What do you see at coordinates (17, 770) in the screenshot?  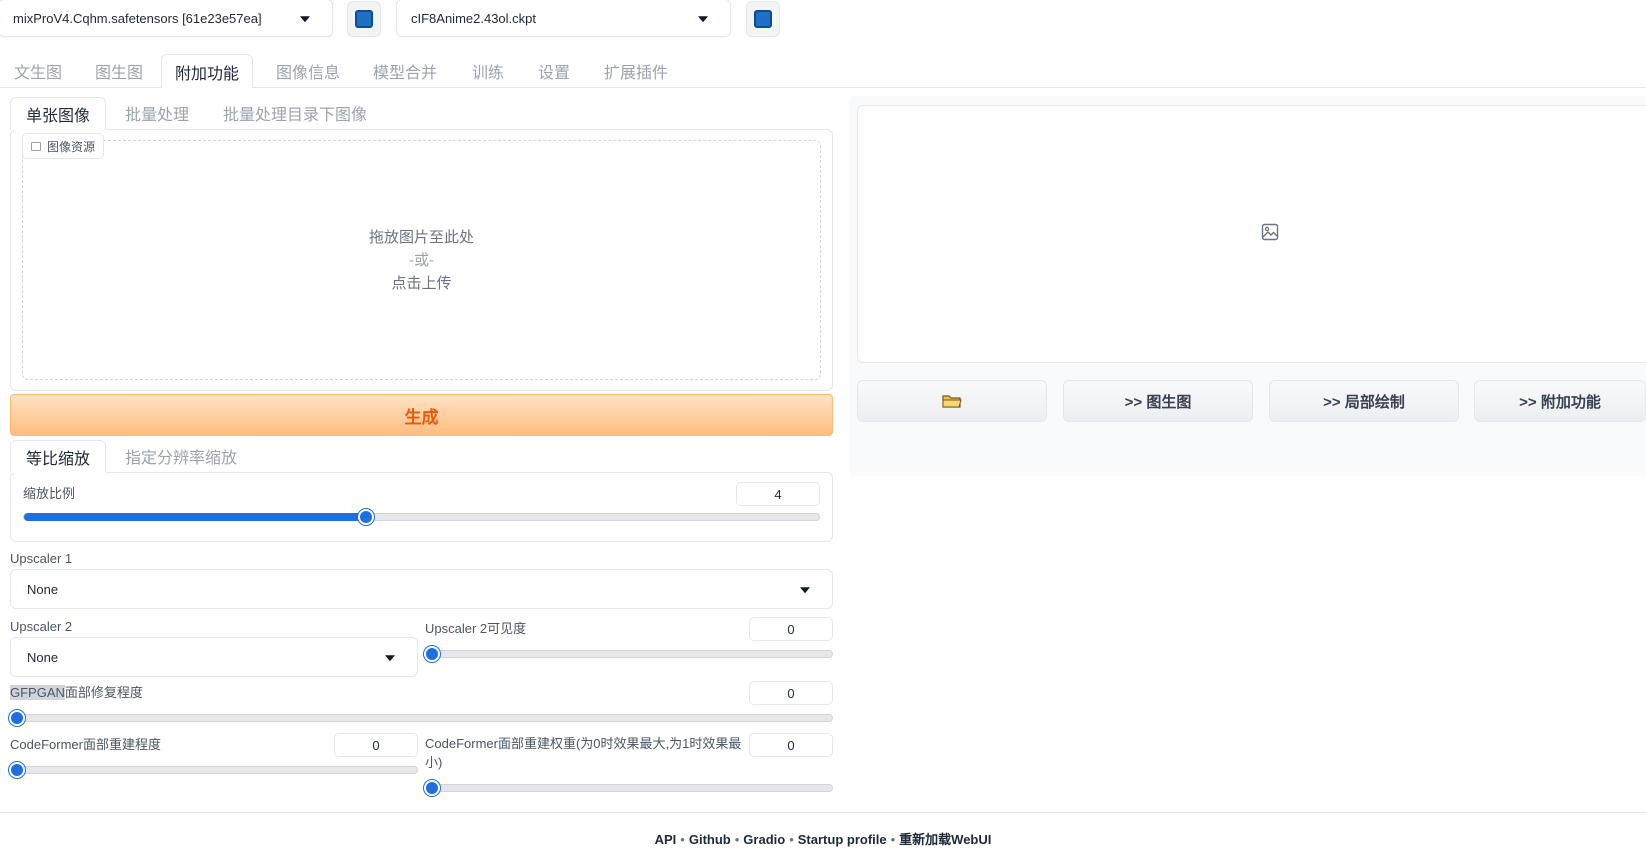 I see `codeformer-visibility-thumb` at bounding box center [17, 770].